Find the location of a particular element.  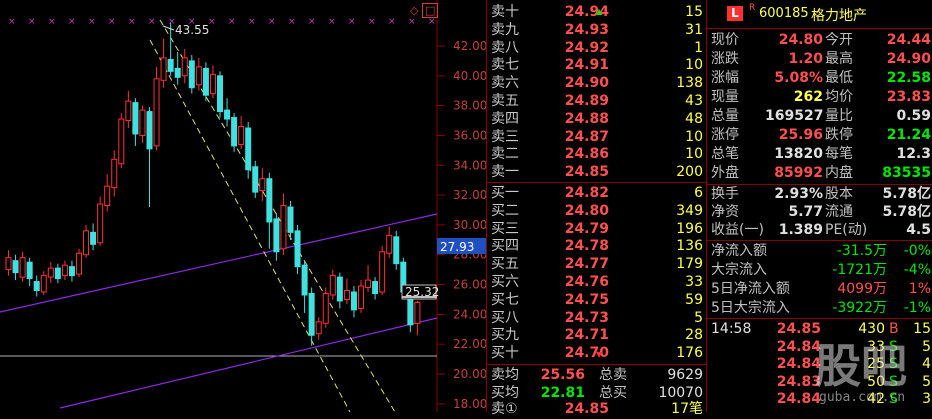

y-tick-label: 18.00 is located at coordinates (469, 404).